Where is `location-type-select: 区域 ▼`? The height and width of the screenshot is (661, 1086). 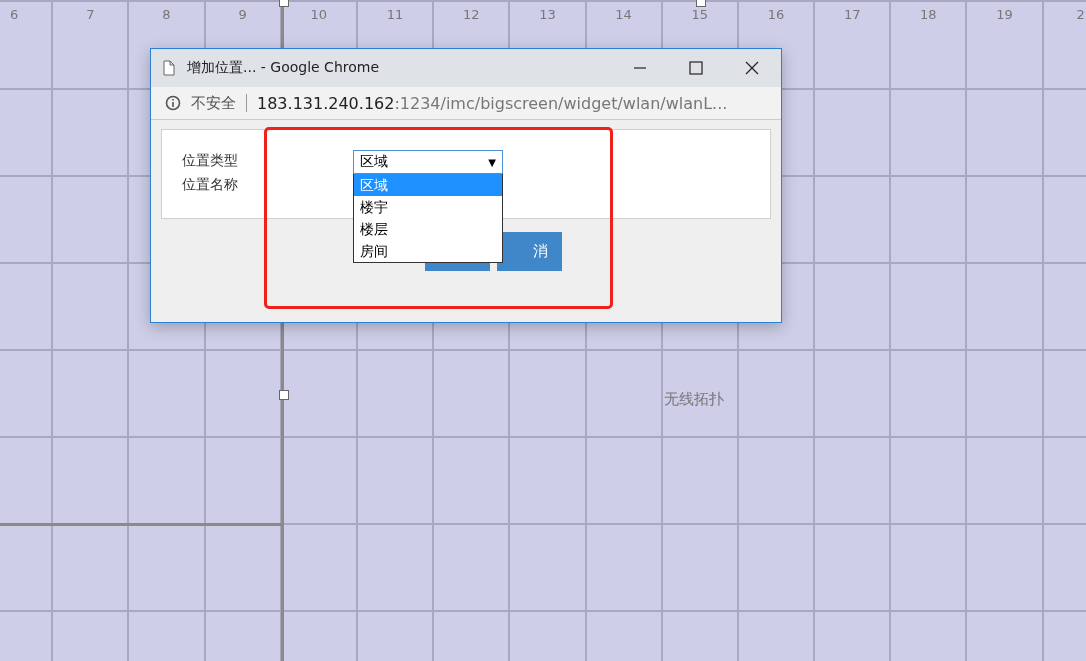 location-type-select: 区域 ▼ is located at coordinates (428, 162).